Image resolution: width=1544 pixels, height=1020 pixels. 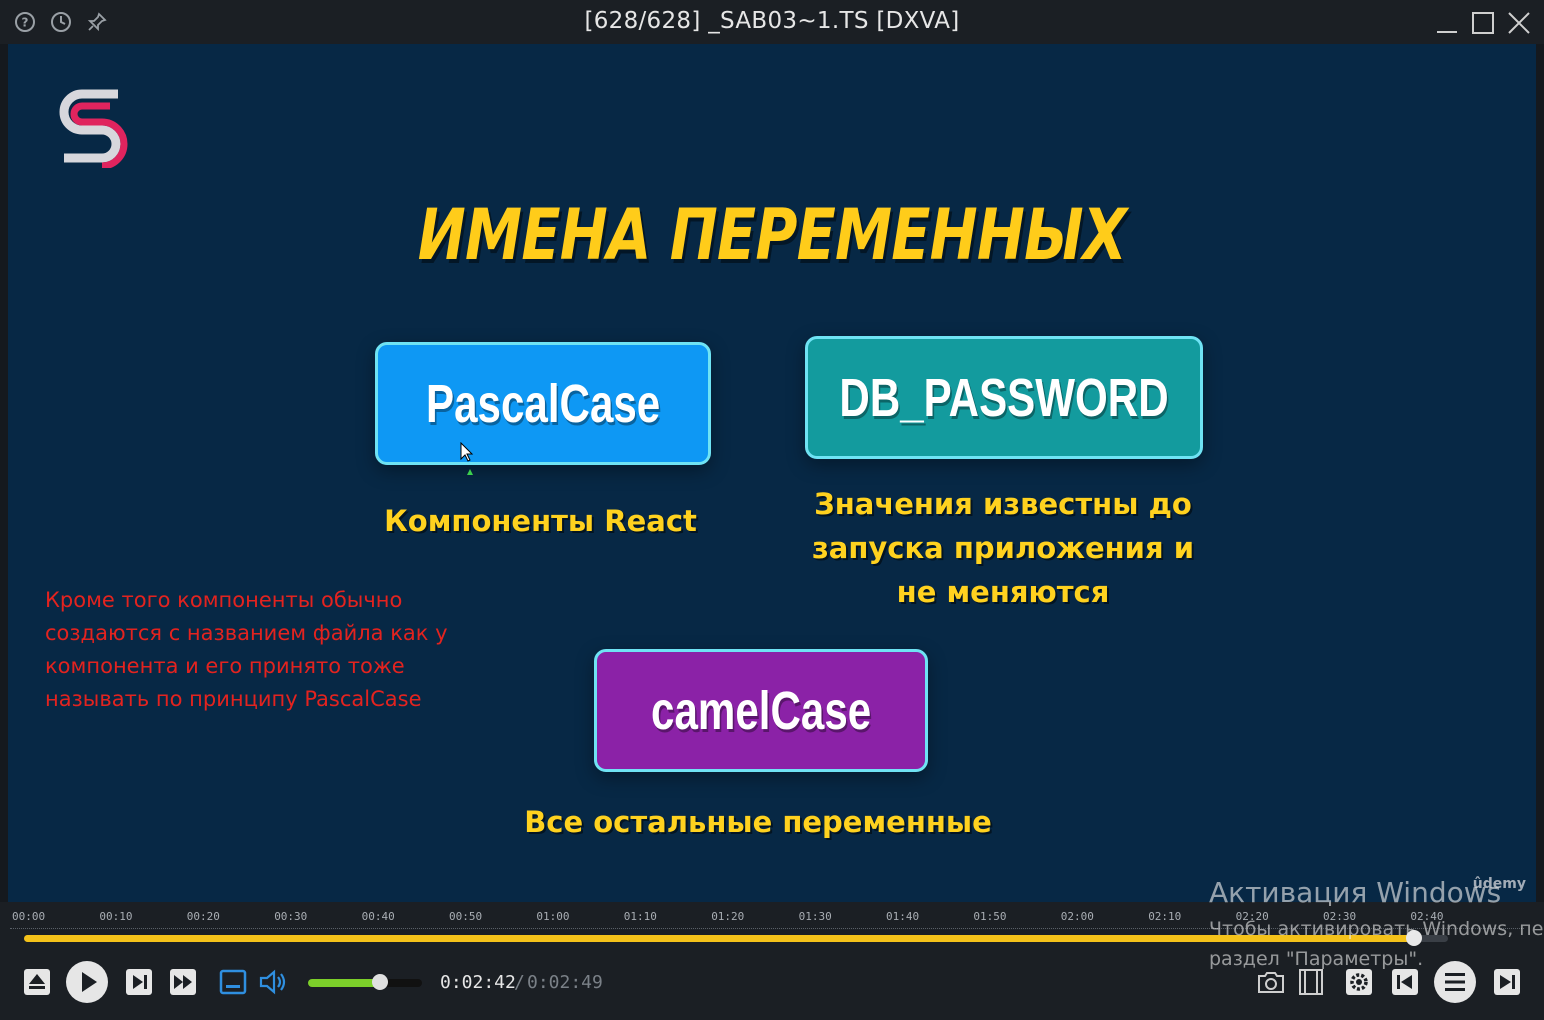 What do you see at coordinates (87, 982) in the screenshot?
I see `play-icon` at bounding box center [87, 982].